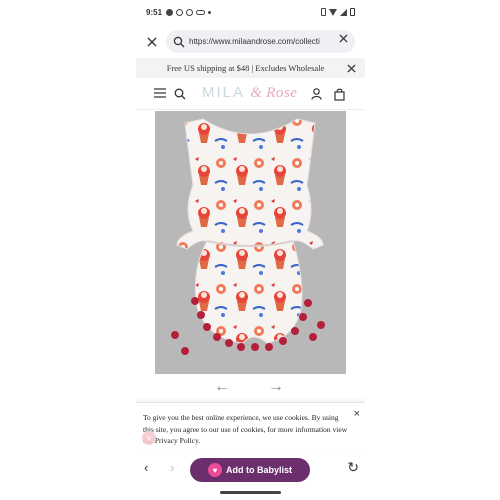 This screenshot has width=500, height=500. I want to click on system-icons, so click(338, 12).